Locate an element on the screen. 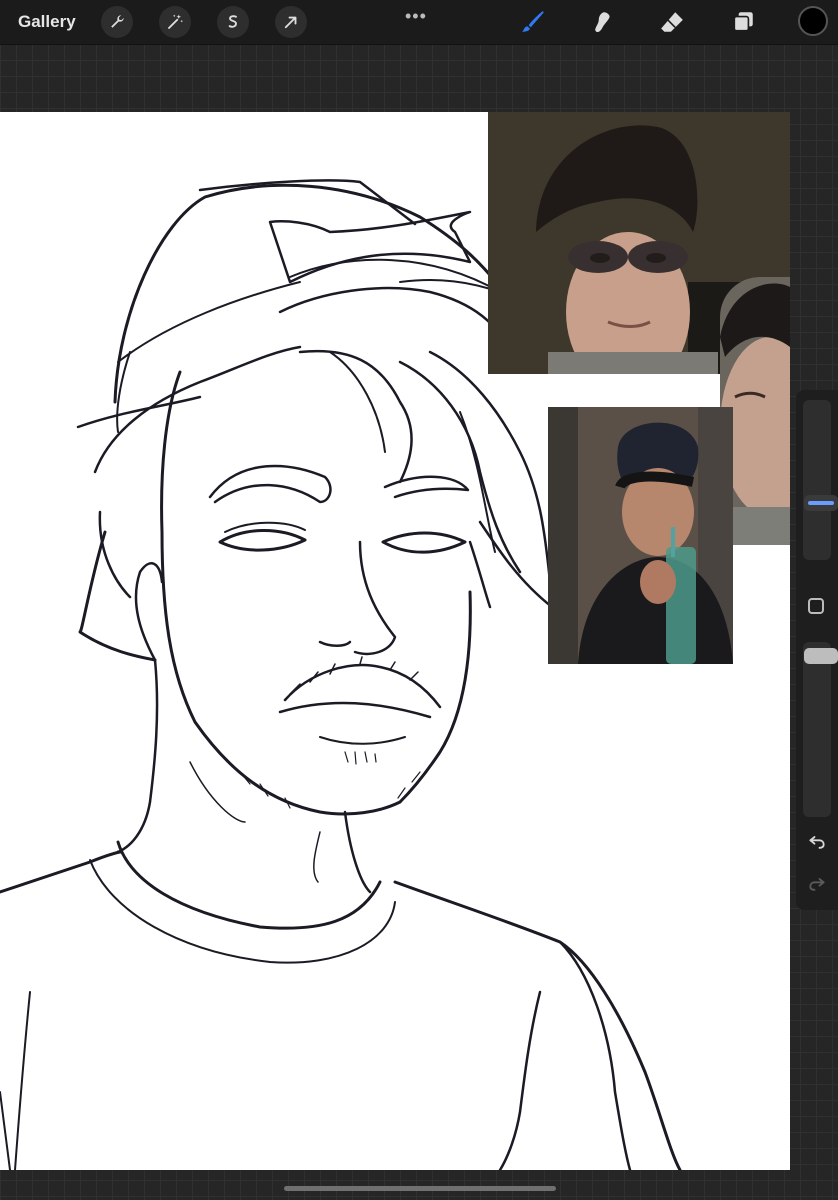 This screenshot has width=838, height=1200. magic-wand-icon is located at coordinates (176, 21).